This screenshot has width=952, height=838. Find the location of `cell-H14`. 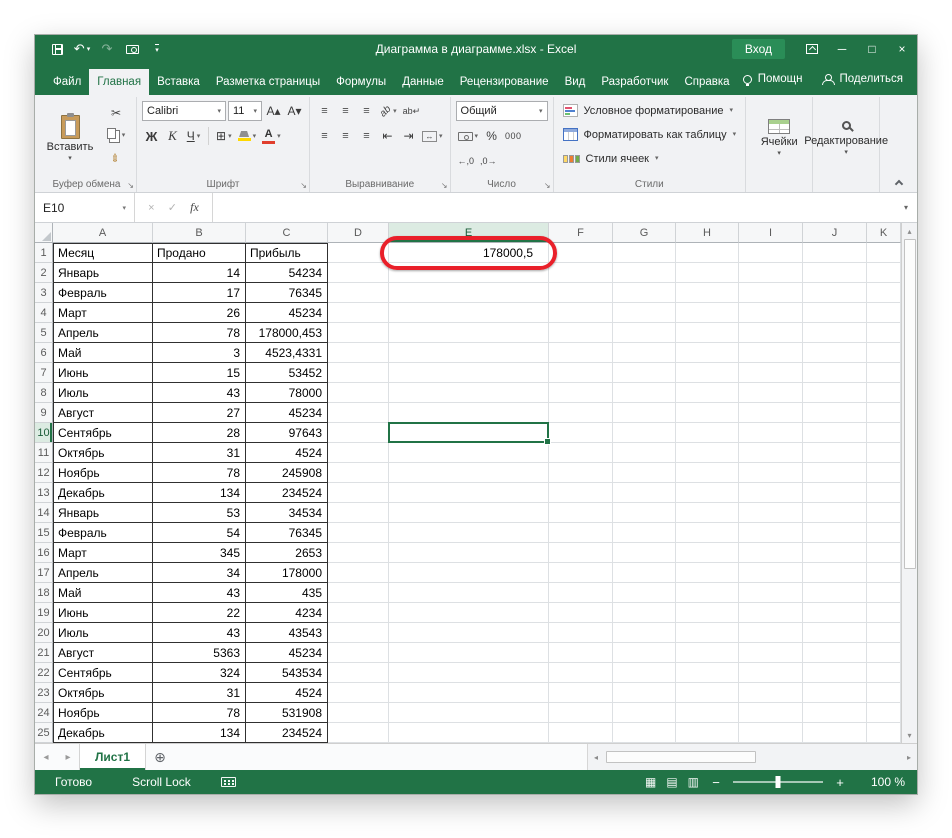

cell-H14 is located at coordinates (707, 513).